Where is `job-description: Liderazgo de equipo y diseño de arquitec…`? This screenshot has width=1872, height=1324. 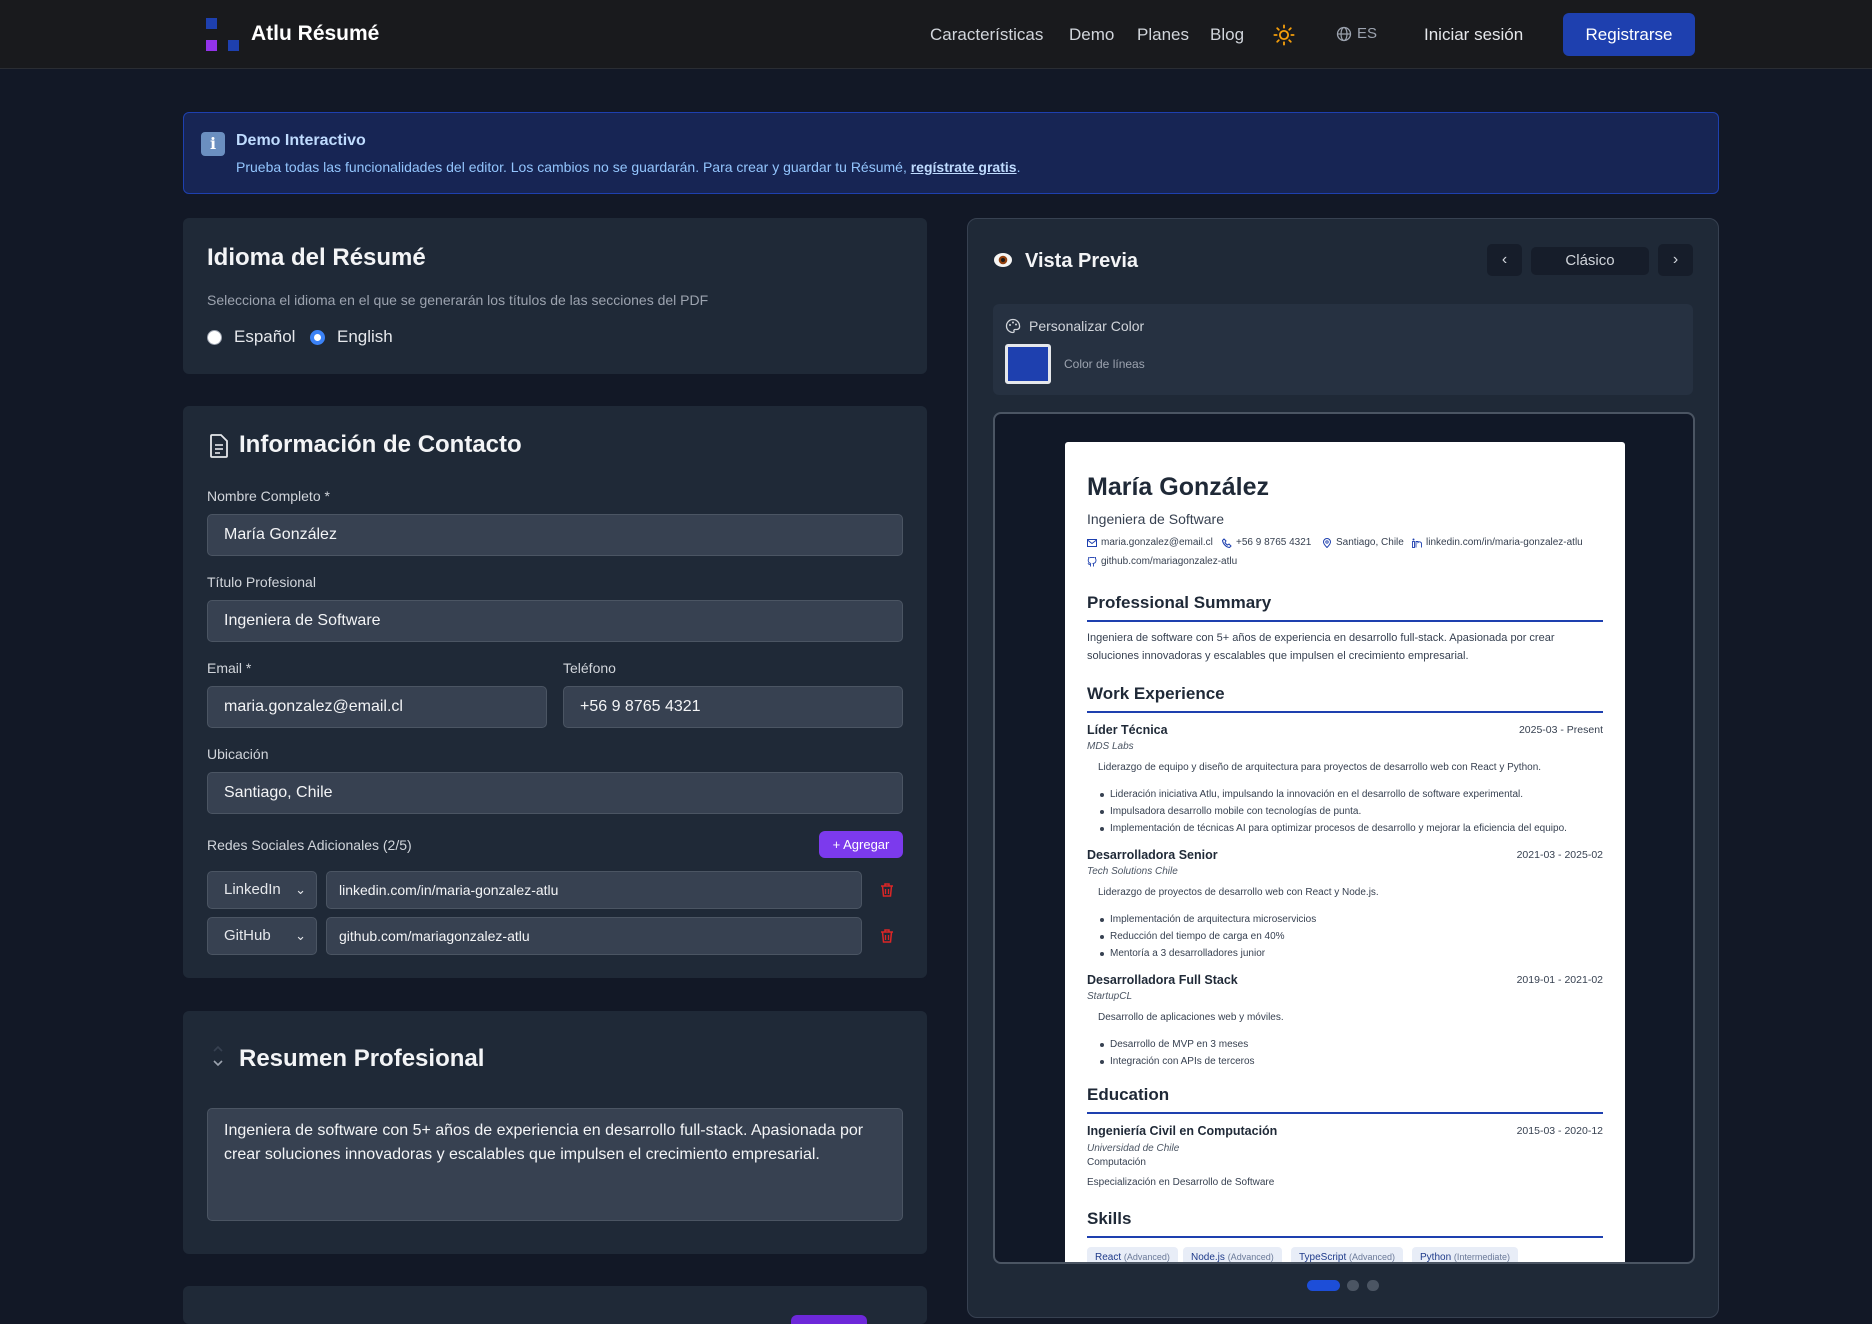
job-description: Liderazgo de equipo y diseño de arquitec… is located at coordinates (1320, 767).